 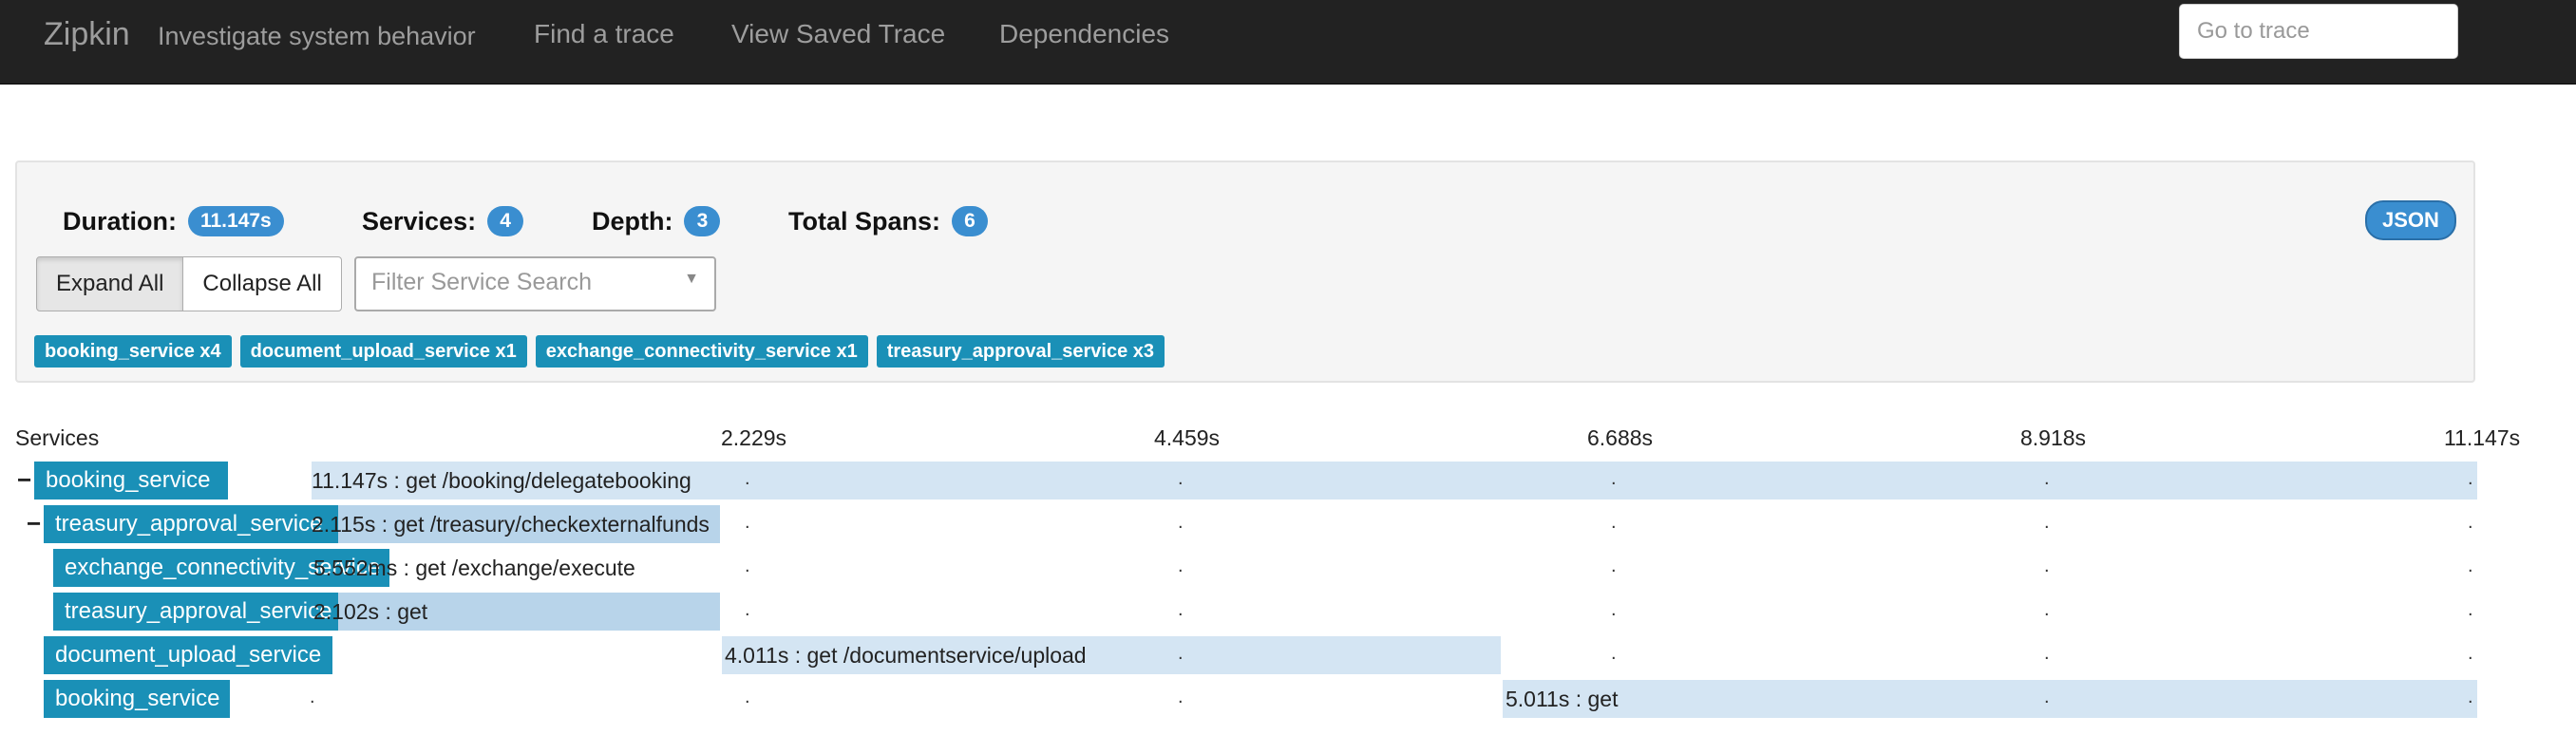 I want to click on collapse-all-button: Collapse All, so click(x=262, y=283).